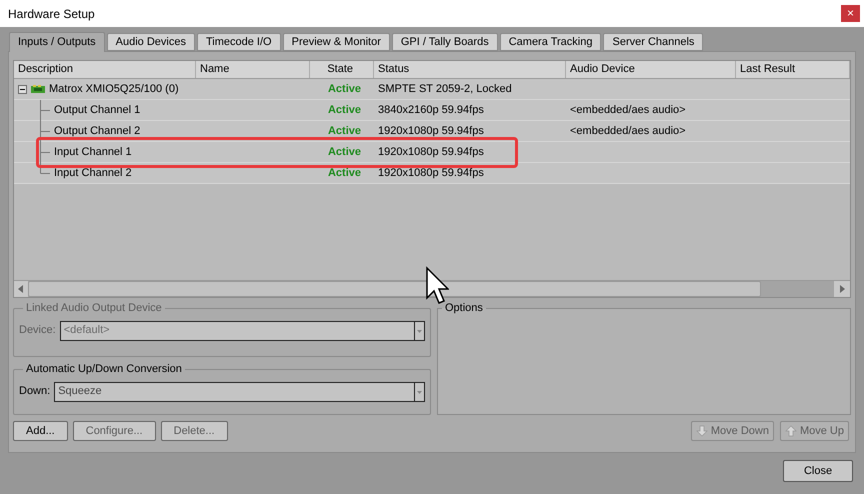  I want to click on column-header: Description, so click(105, 69).